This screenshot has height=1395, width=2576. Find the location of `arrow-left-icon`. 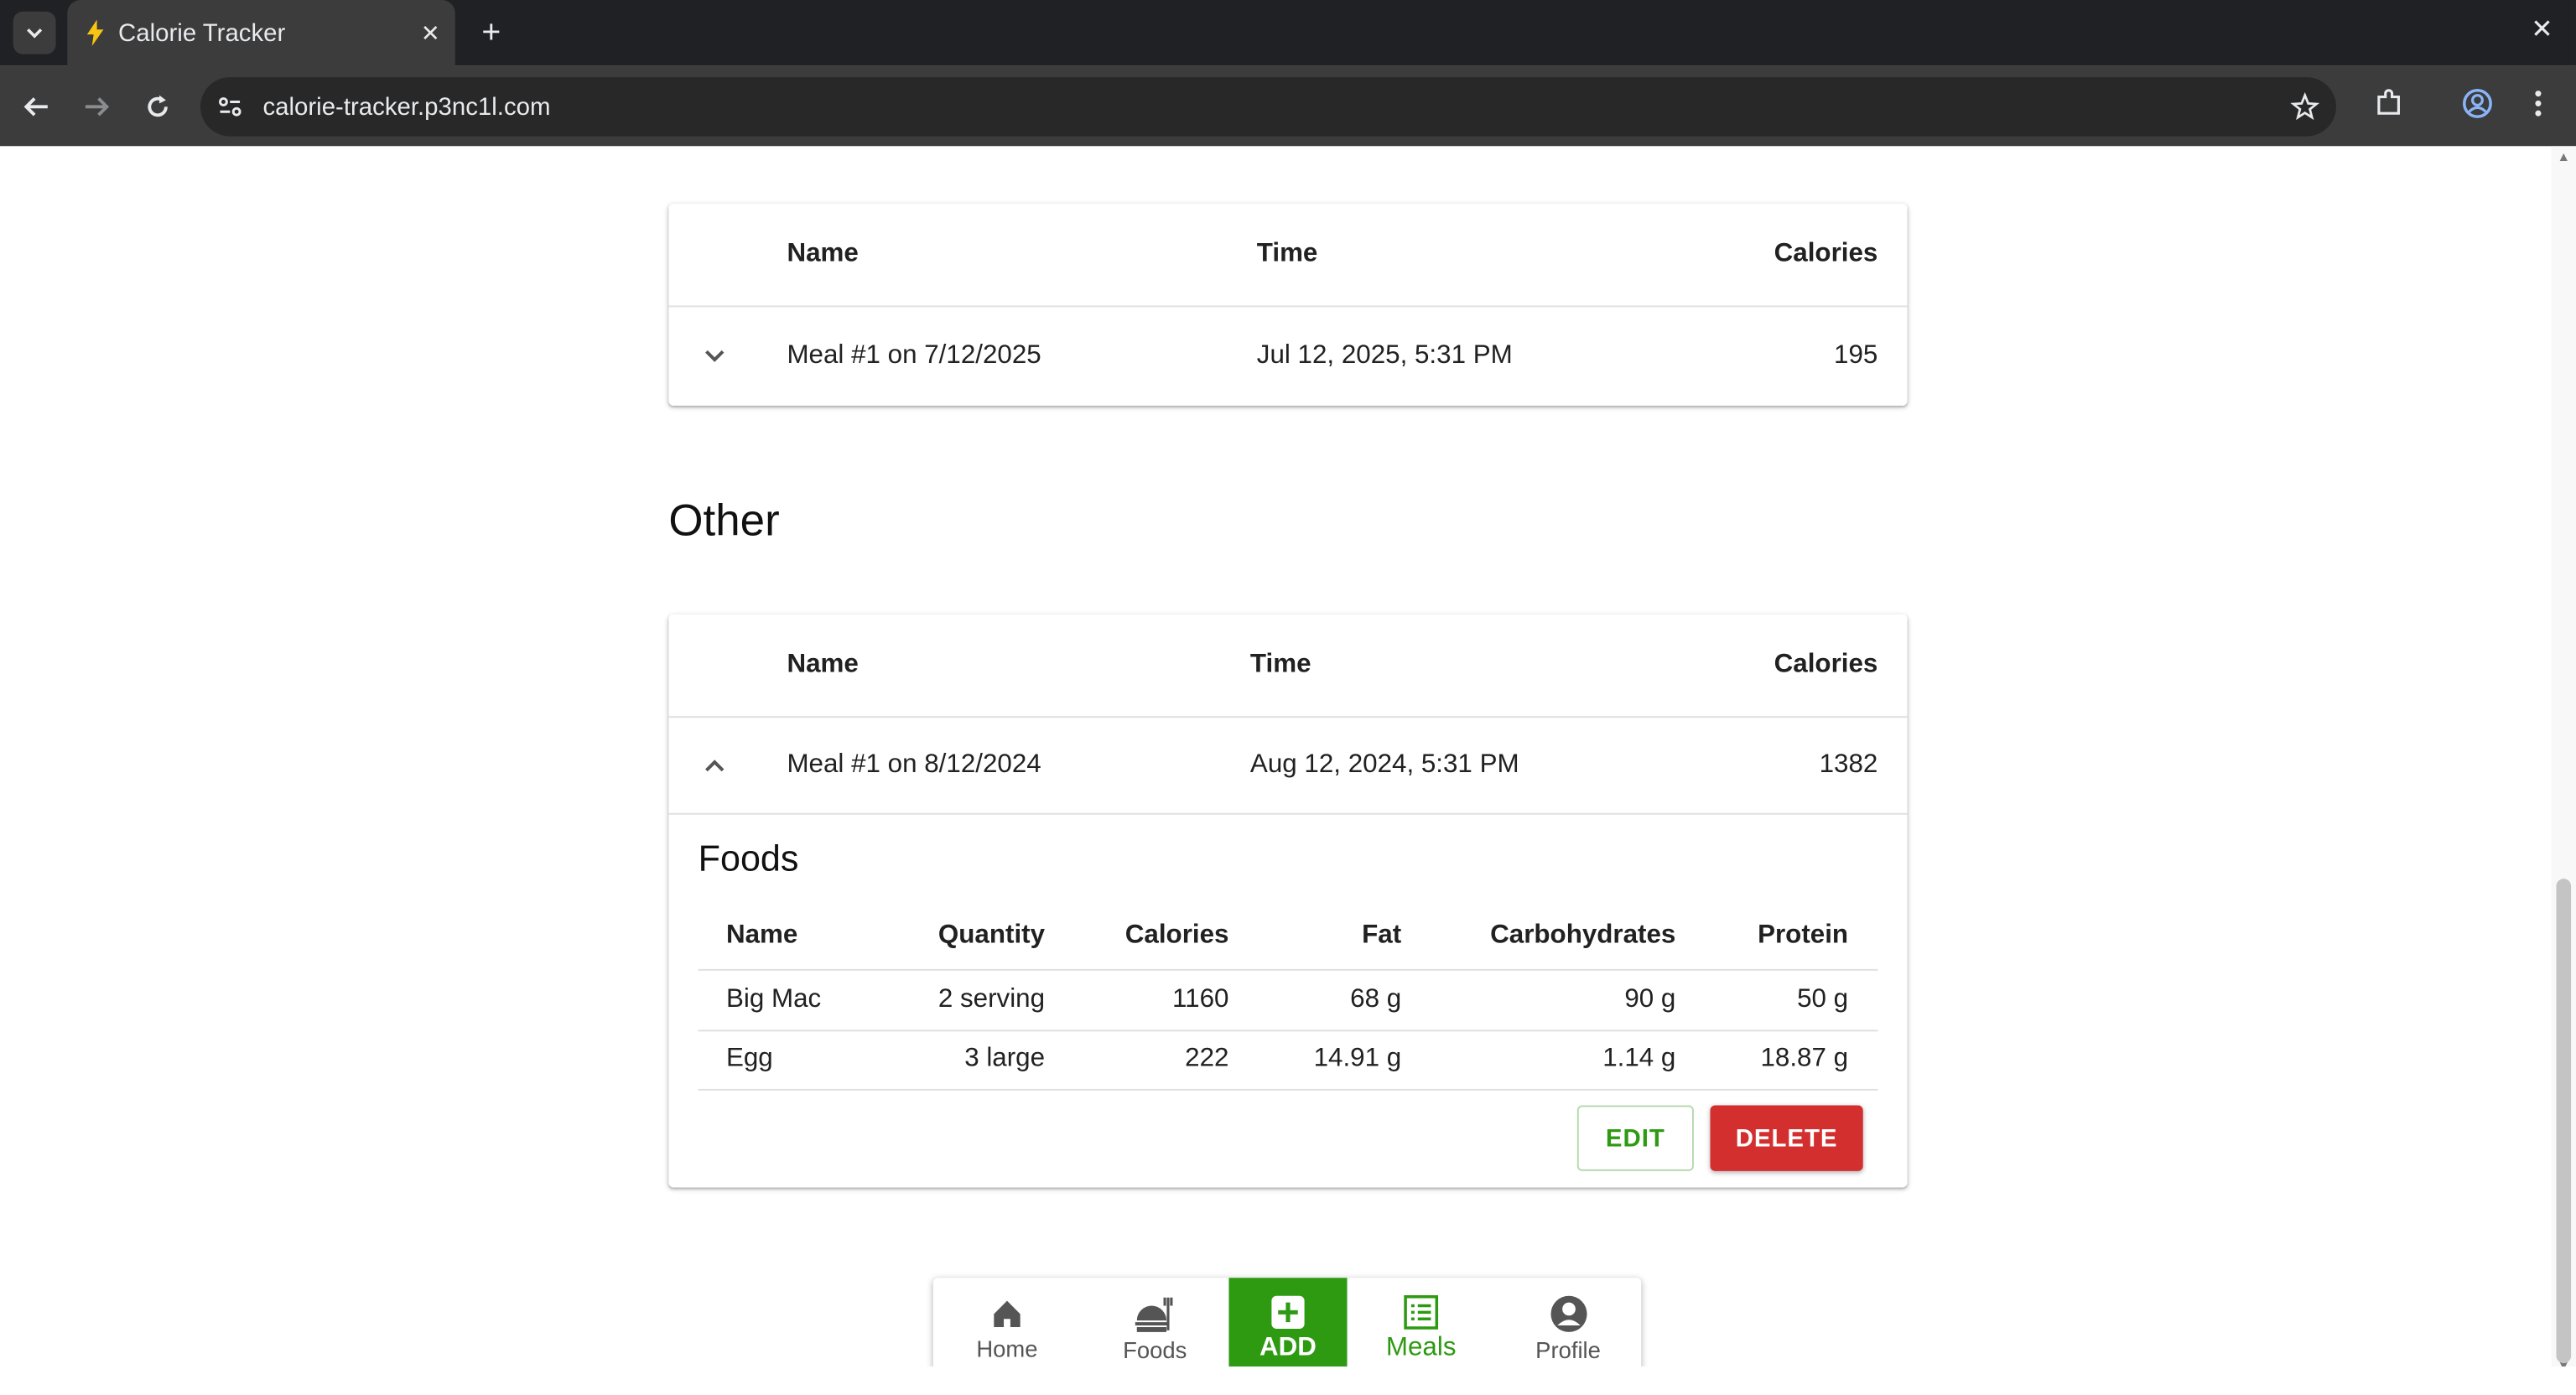

arrow-left-icon is located at coordinates (35, 107).